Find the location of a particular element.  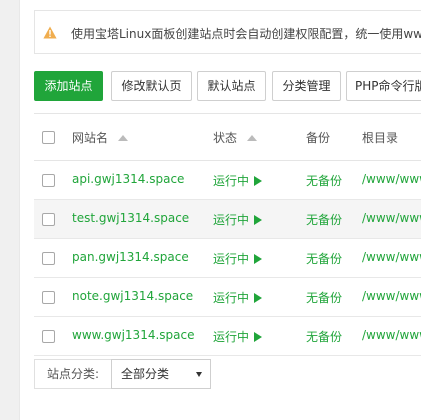

site-name-link: note.gwj1314.space is located at coordinates (132, 296).